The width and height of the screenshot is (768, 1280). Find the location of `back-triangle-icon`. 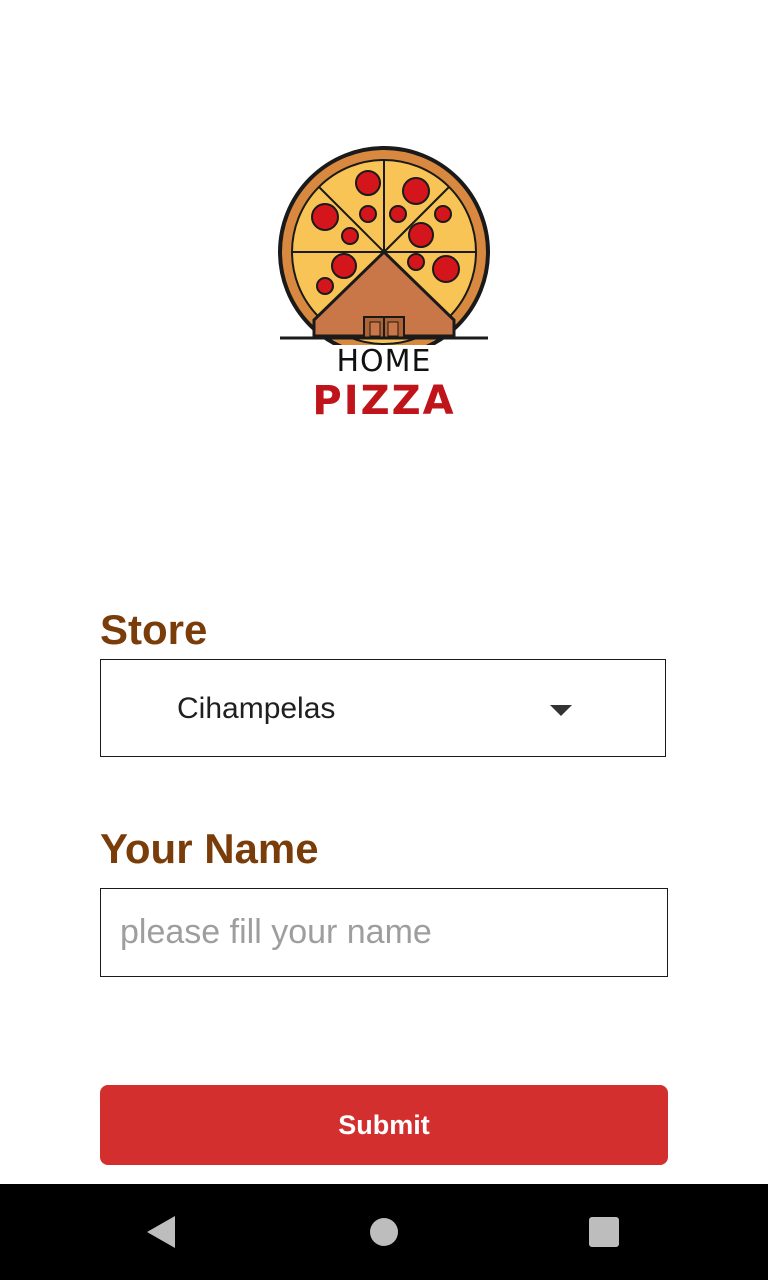

back-triangle-icon is located at coordinates (161, 1232).